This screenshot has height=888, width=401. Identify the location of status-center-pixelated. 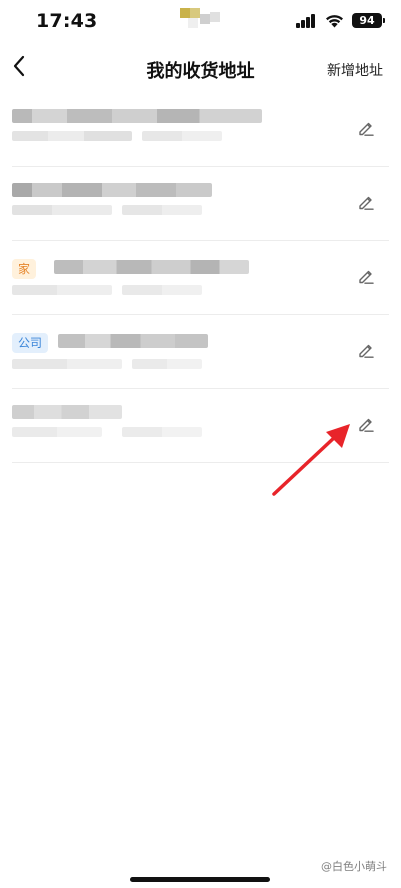
(201, 19).